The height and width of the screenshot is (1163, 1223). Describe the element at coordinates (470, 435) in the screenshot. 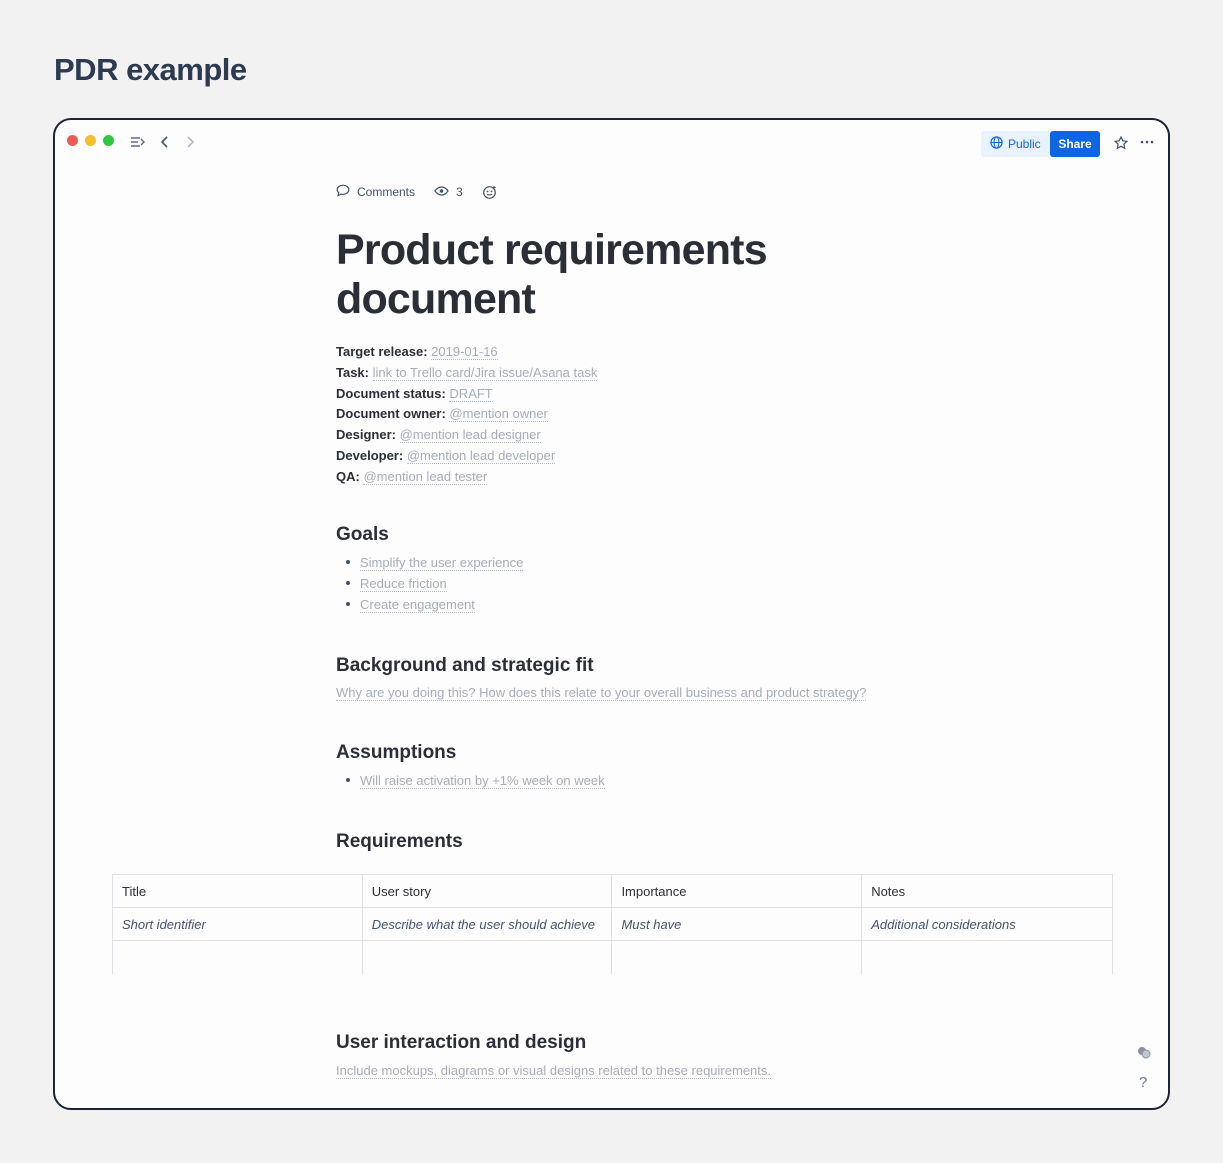

I see `property-value: @mention lead designer` at that location.